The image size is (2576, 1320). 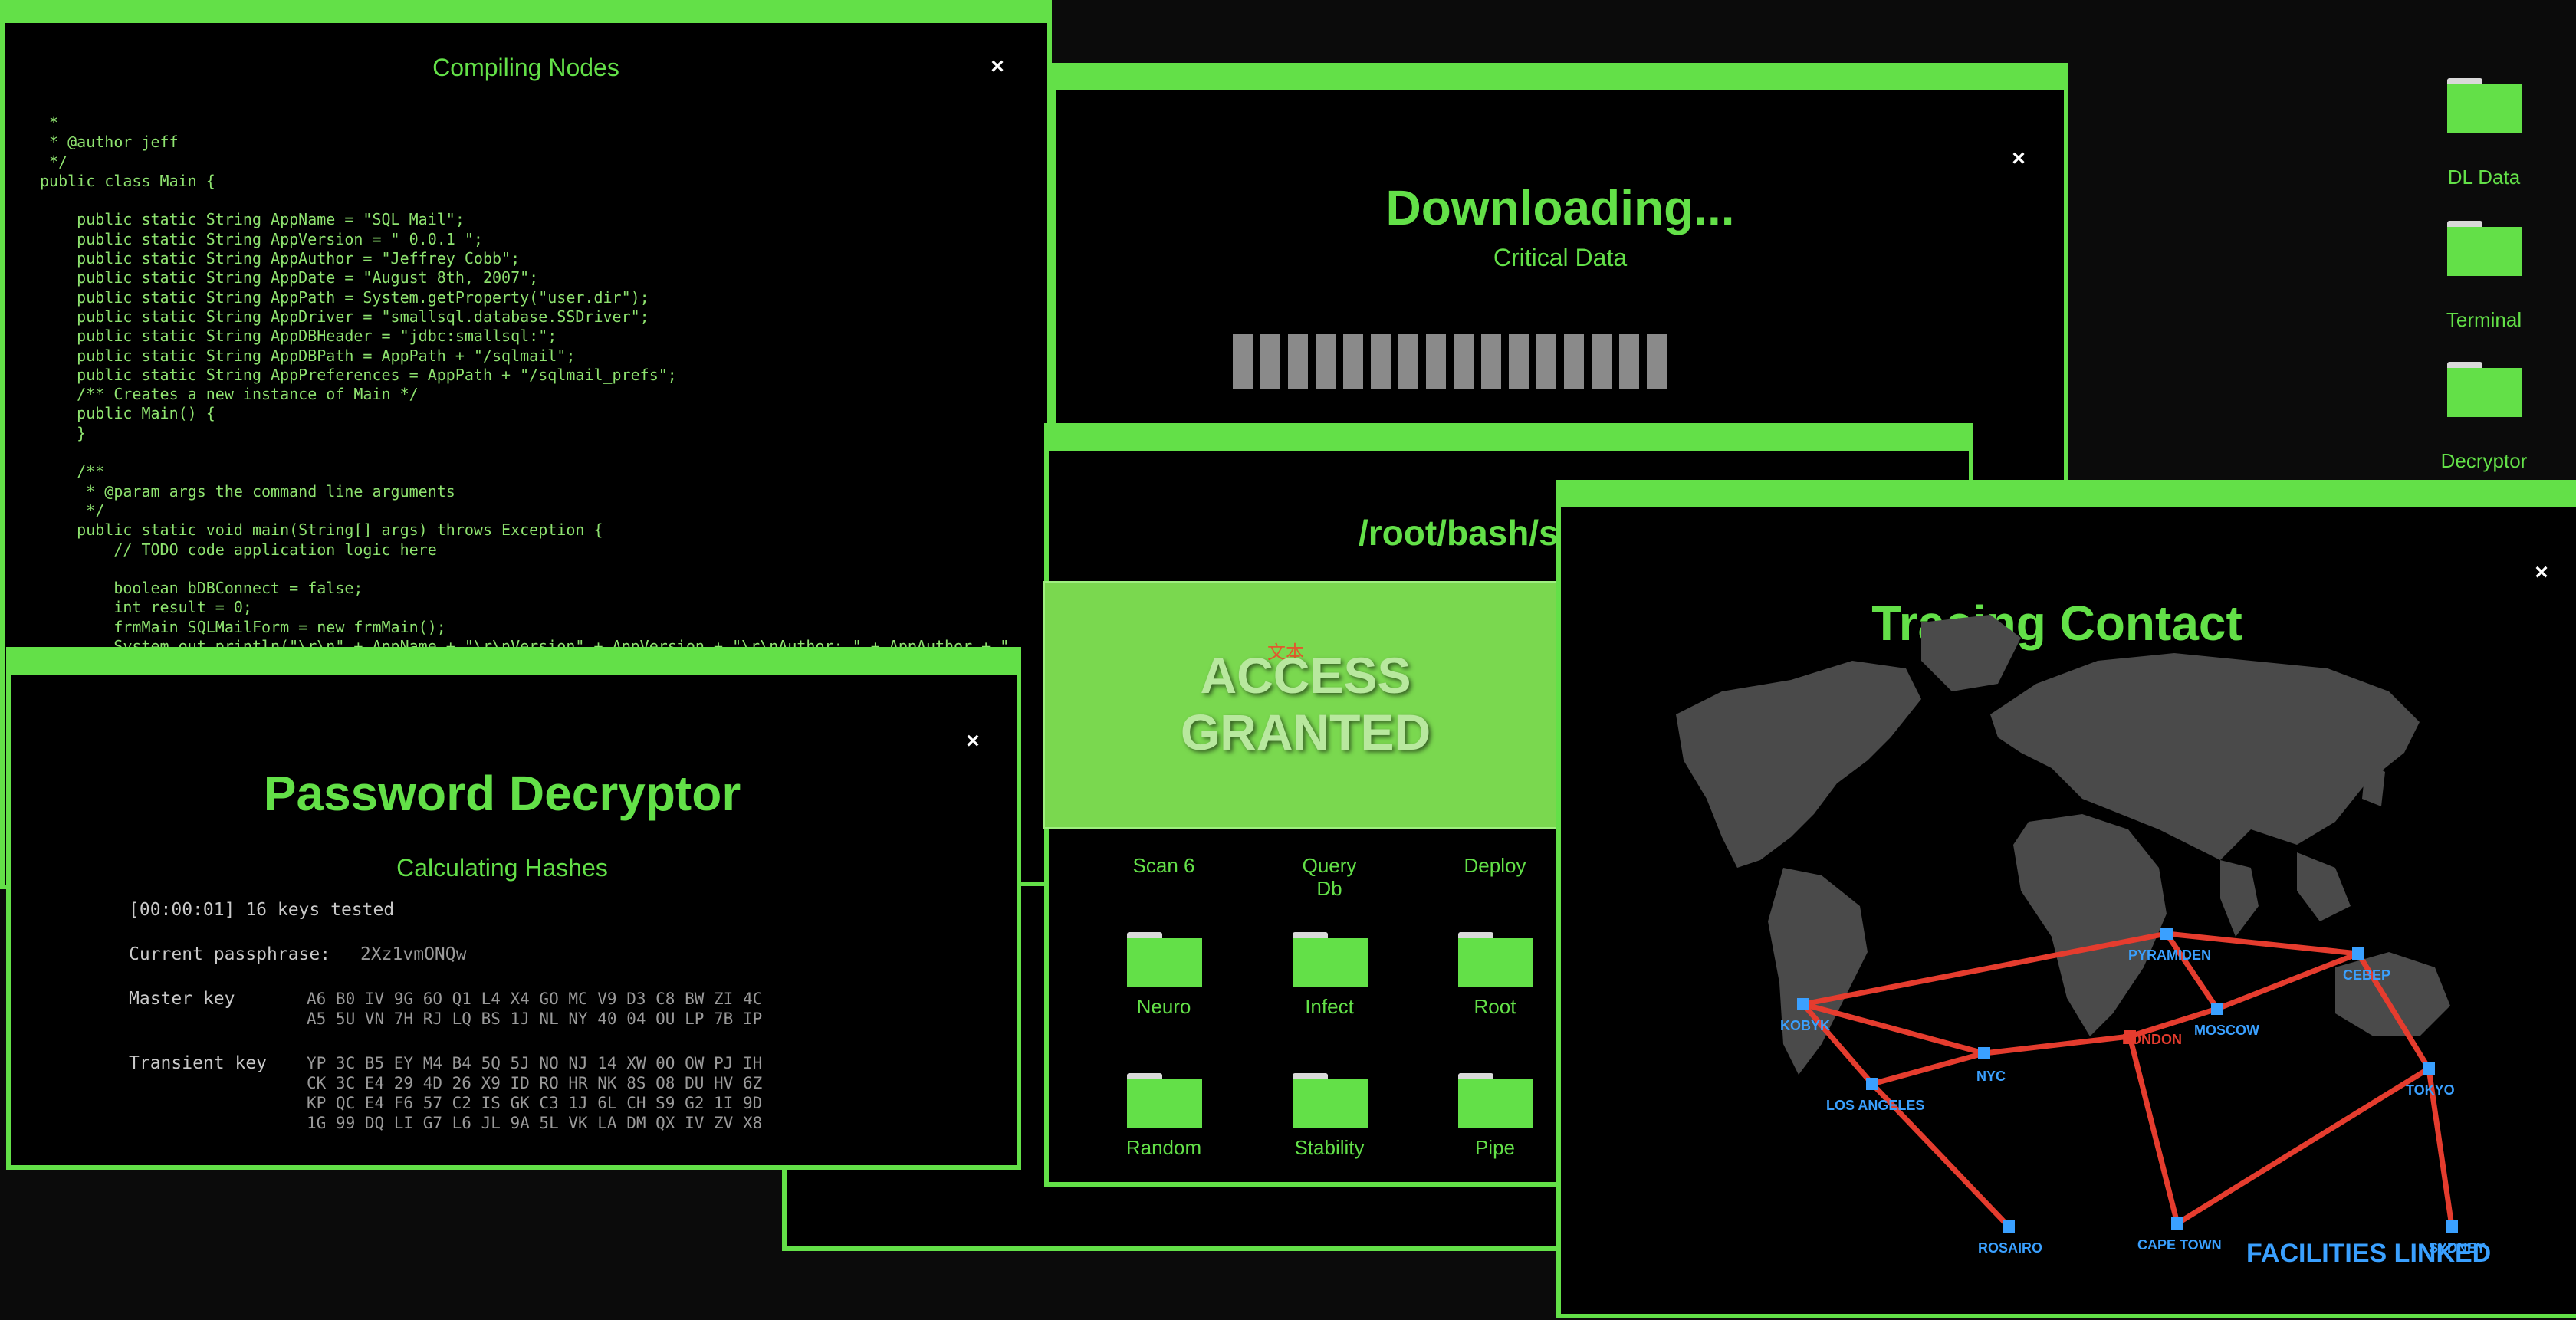 I want to click on folder-label: Scan 6, so click(x=1164, y=865).